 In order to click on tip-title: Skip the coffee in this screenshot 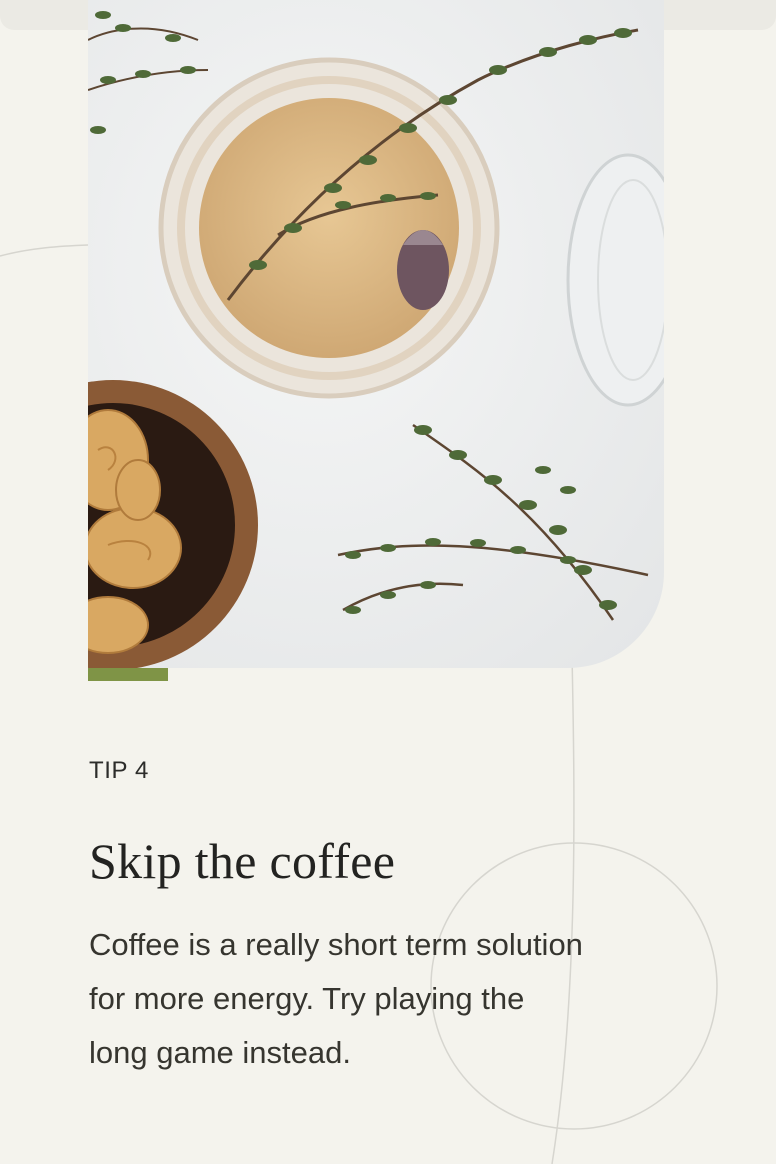, I will do `click(242, 861)`.